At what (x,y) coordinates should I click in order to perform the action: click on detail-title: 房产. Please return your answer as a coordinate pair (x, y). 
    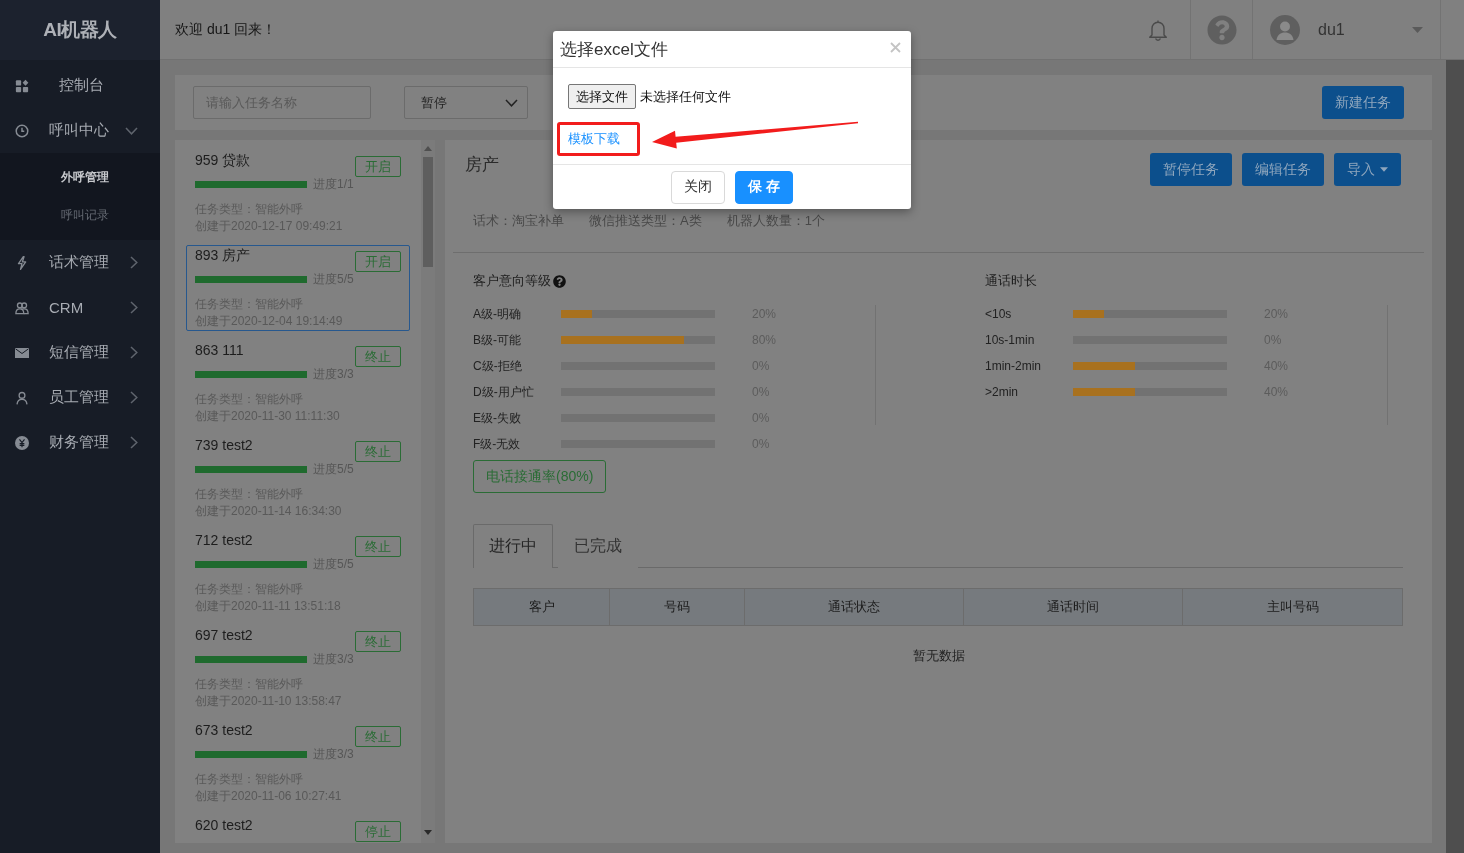
    Looking at the image, I should click on (482, 165).